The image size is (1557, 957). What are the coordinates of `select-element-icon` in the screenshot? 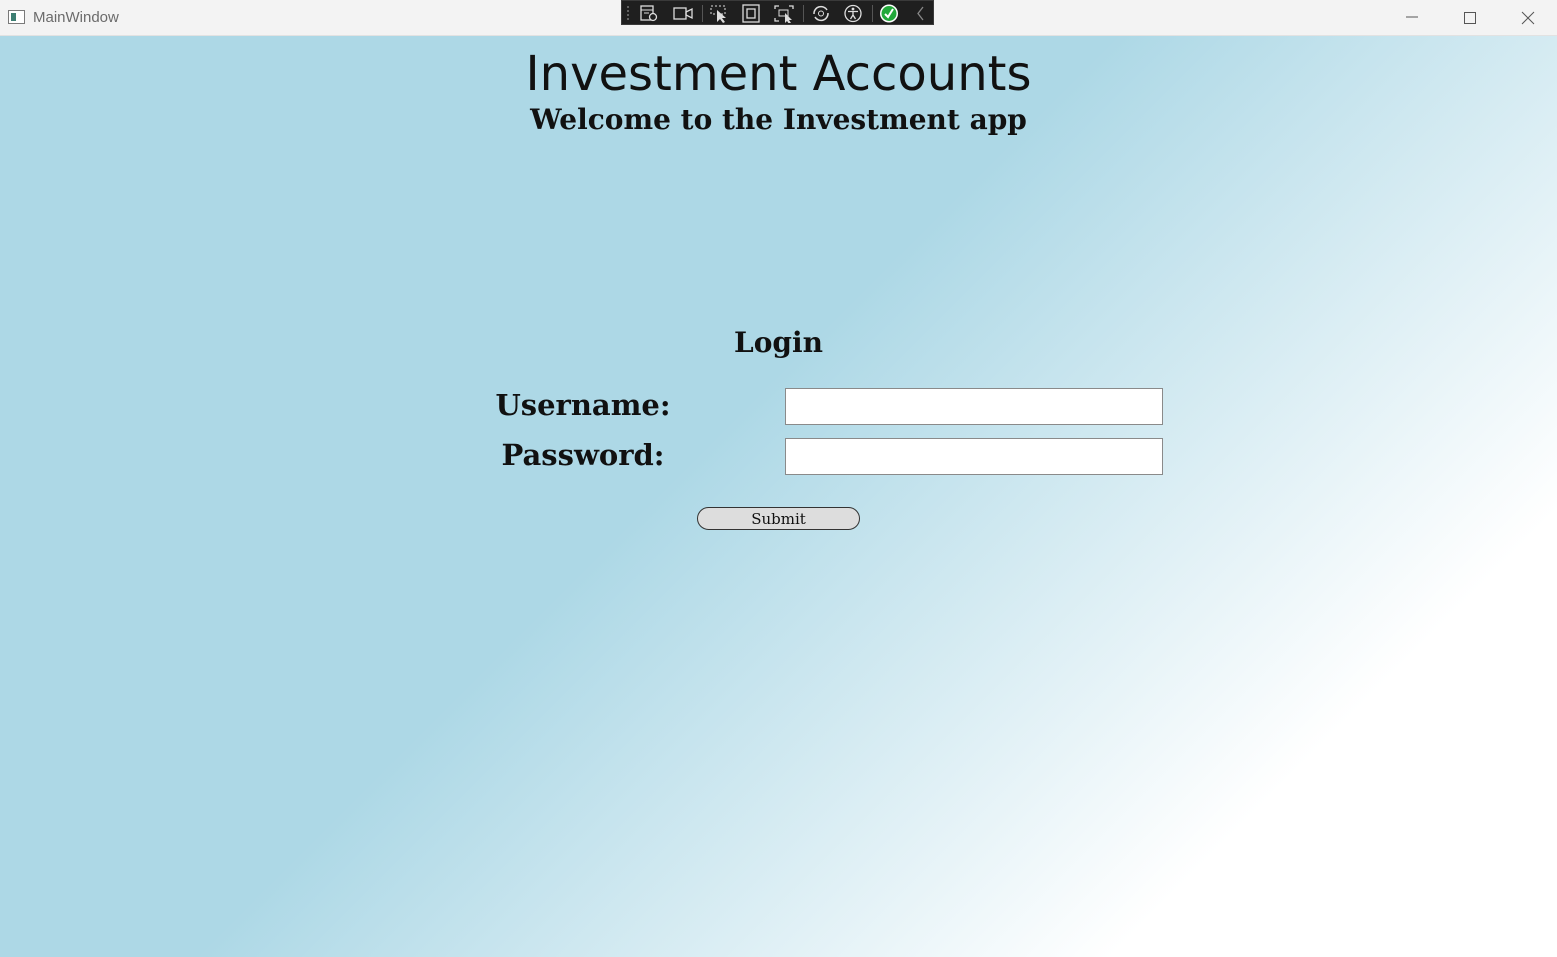 It's located at (719, 13).